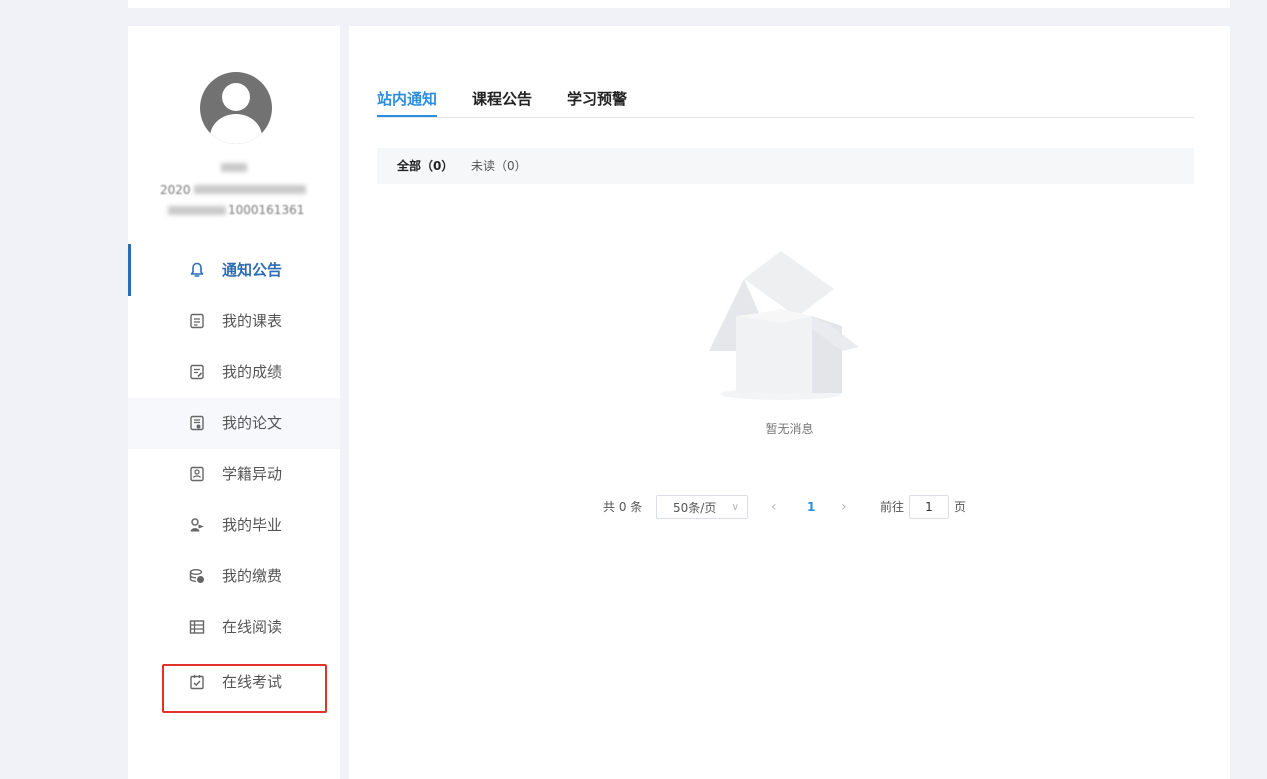 Image resolution: width=1267 pixels, height=779 pixels. I want to click on sidebar-item-label: 我的毕业, so click(252, 525).